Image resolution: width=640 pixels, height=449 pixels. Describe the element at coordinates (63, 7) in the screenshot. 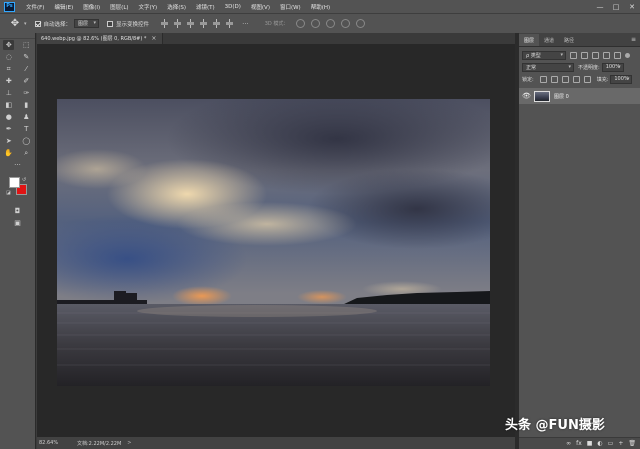

I see `menu-edit: 编辑(E)` at that location.